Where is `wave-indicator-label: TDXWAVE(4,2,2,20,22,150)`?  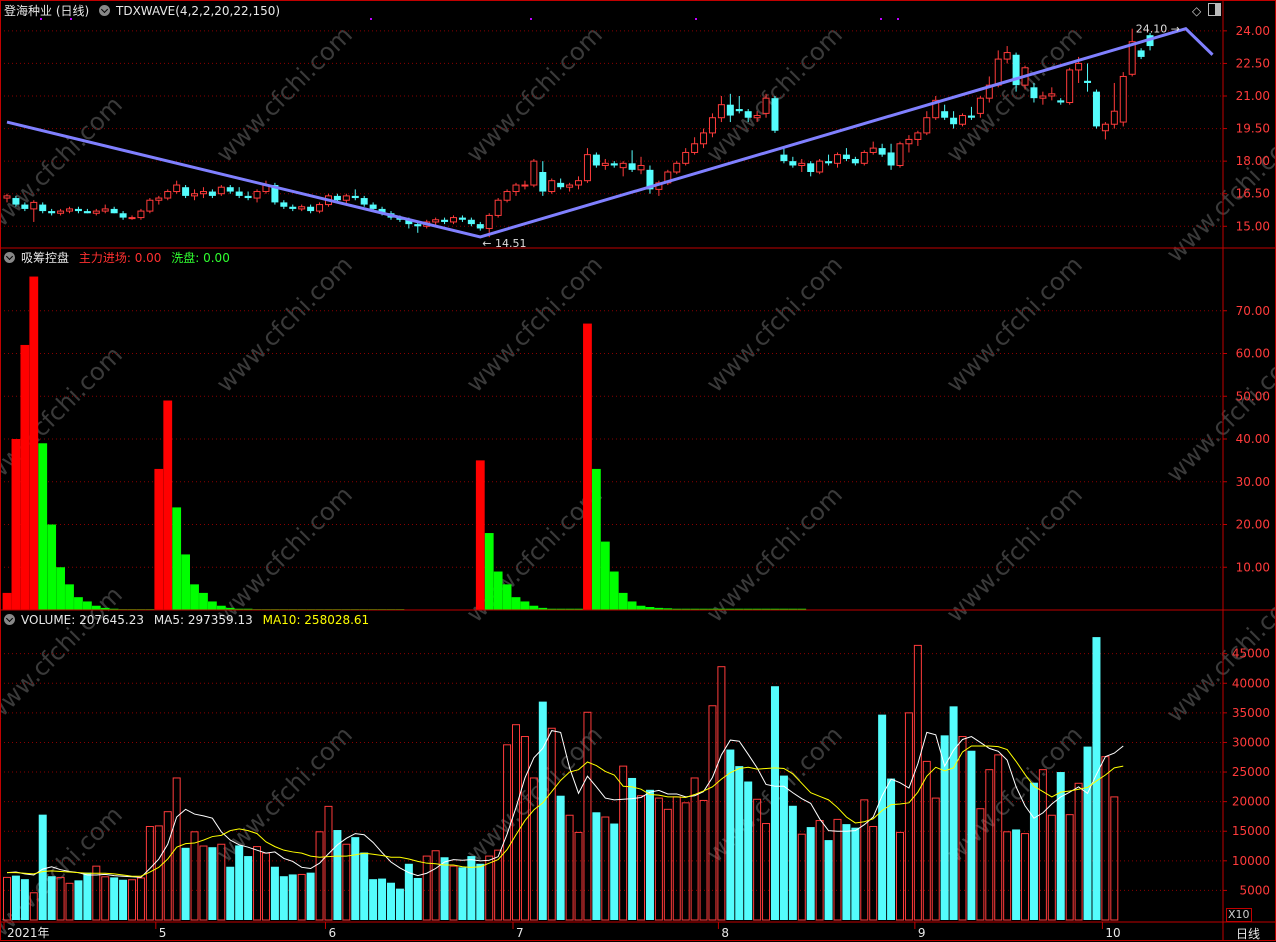
wave-indicator-label: TDXWAVE(4,2,2,20,22,150) is located at coordinates (198, 11).